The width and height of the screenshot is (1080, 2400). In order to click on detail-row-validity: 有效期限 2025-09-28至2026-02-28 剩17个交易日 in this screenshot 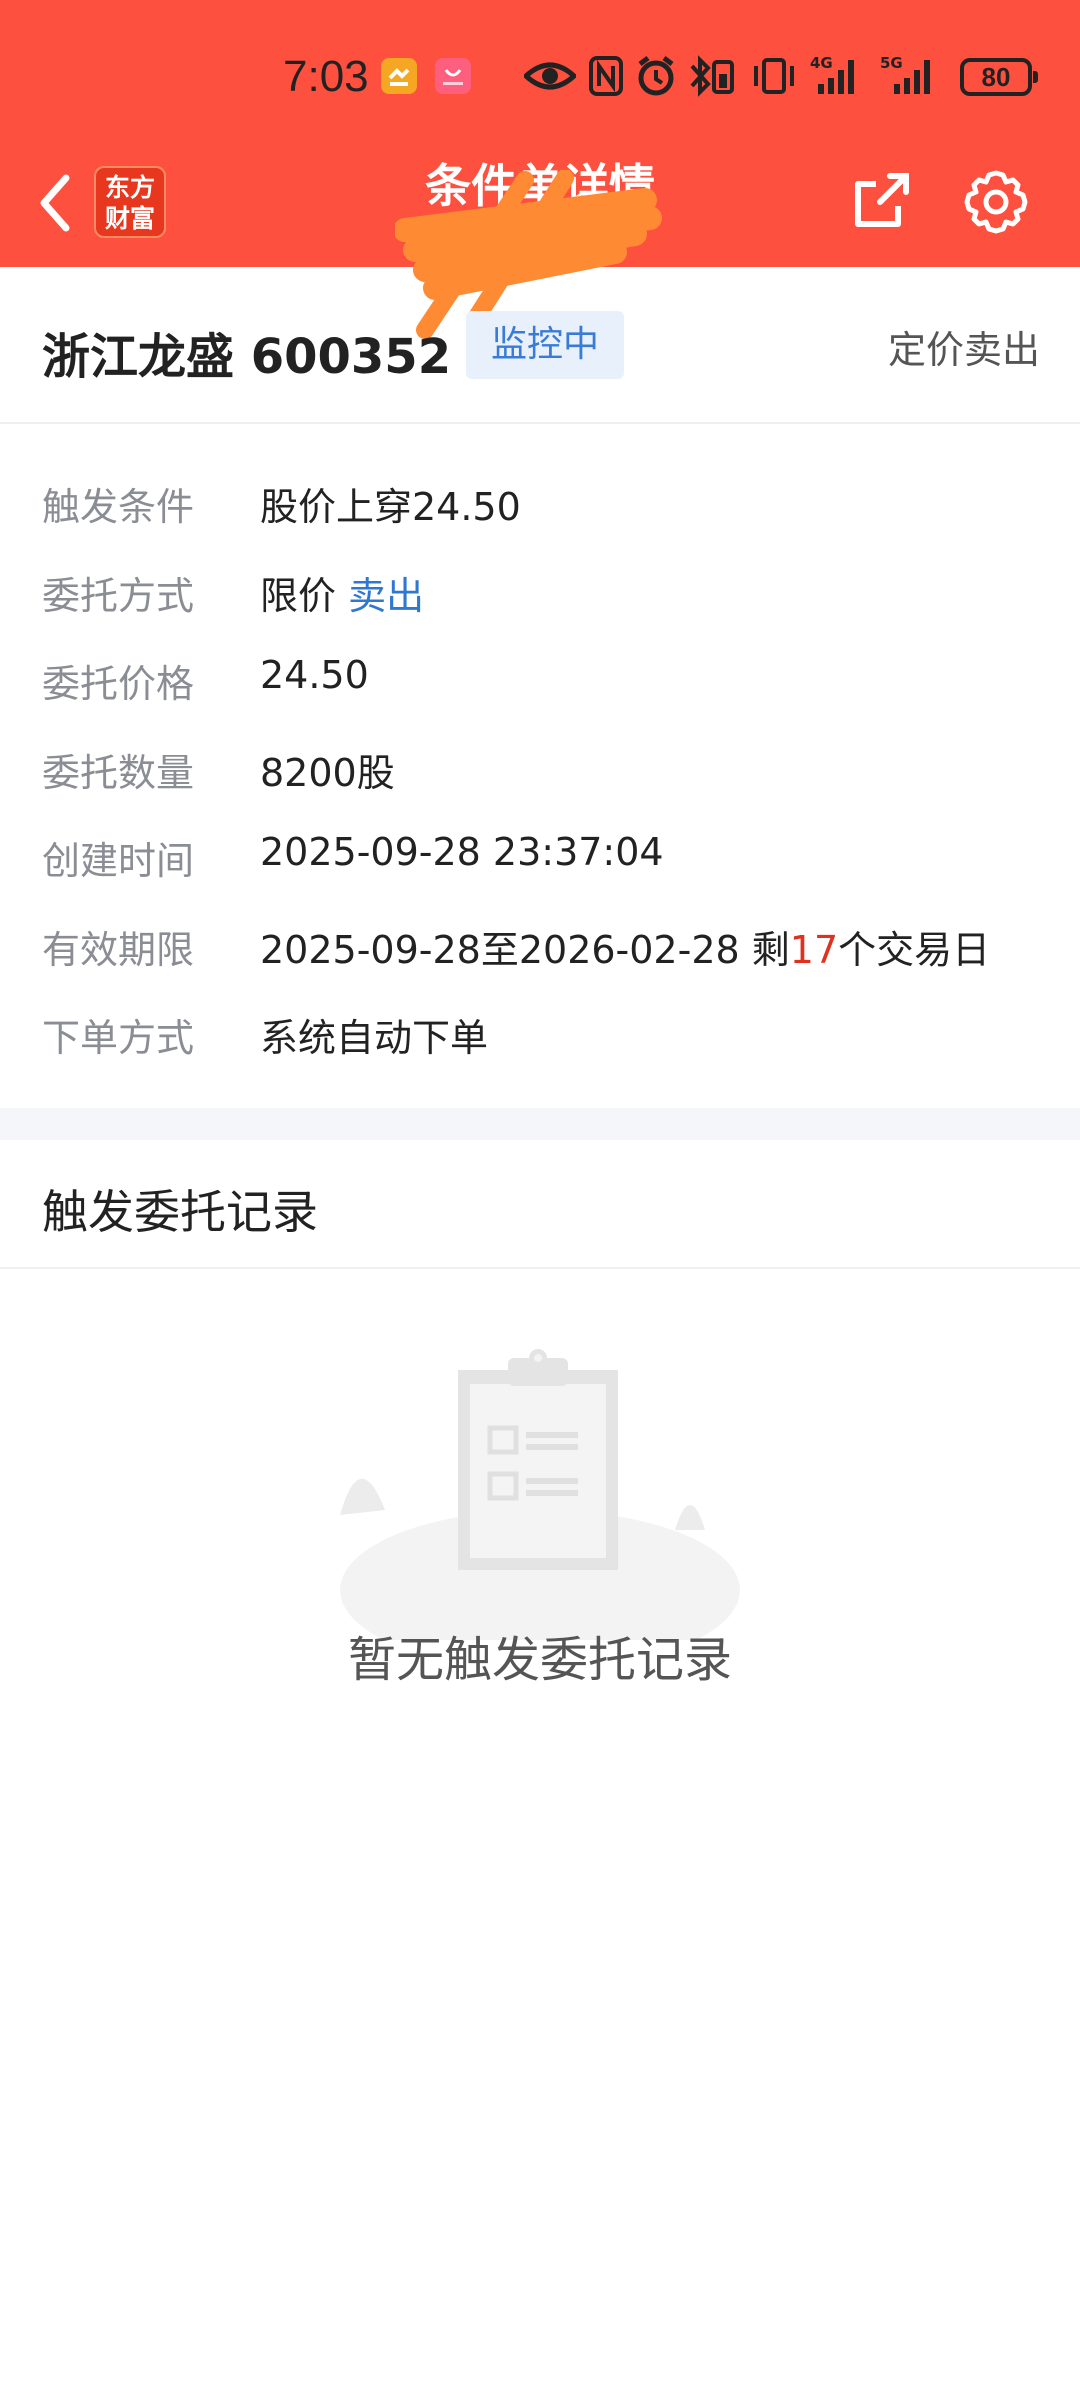, I will do `click(540, 949)`.